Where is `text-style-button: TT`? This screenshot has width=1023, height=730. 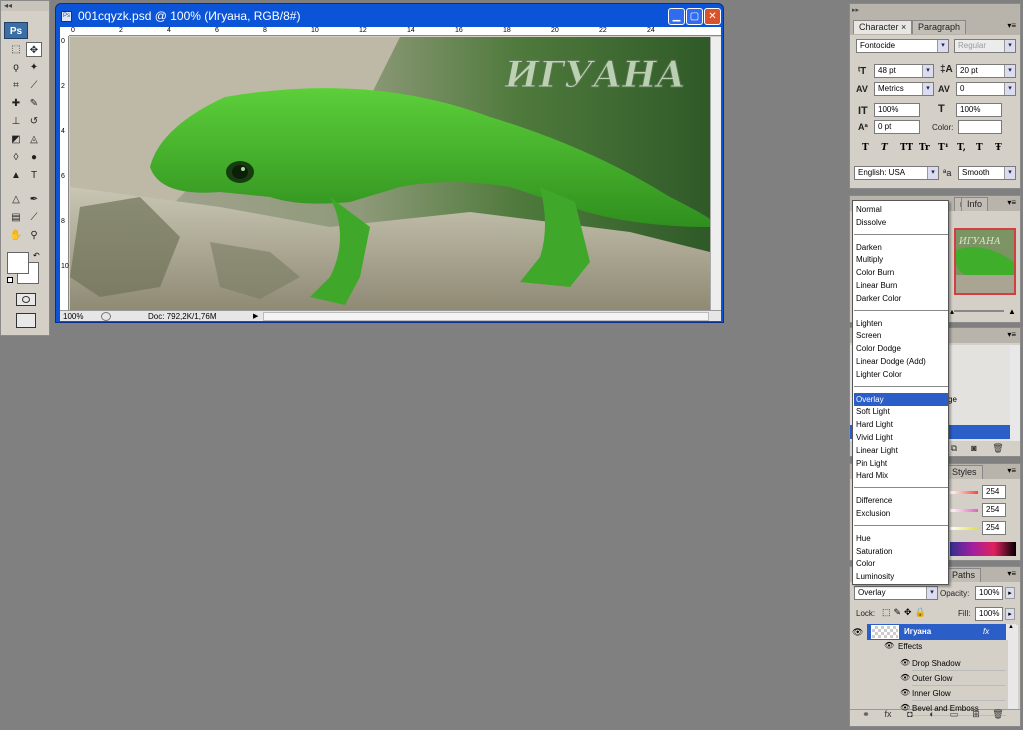
text-style-button: TT is located at coordinates (906, 148).